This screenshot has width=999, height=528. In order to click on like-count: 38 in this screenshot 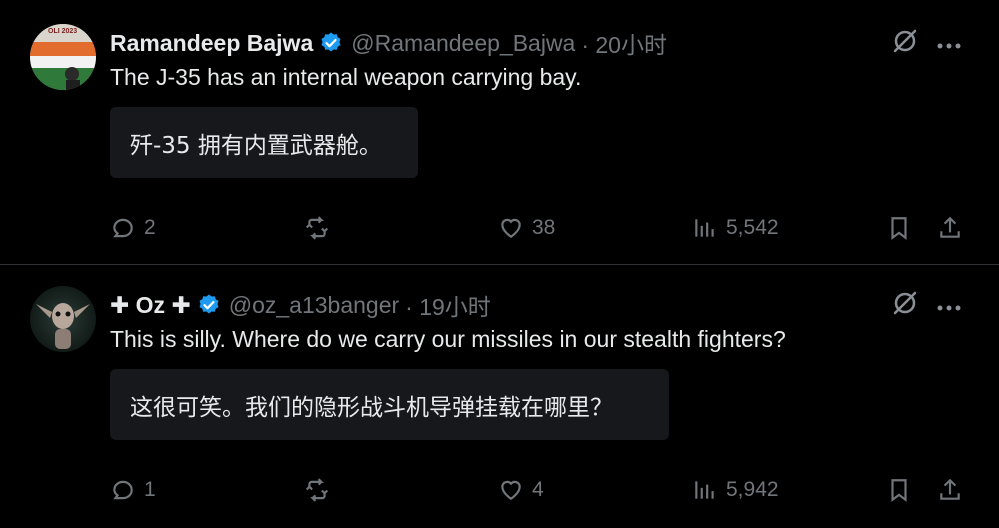, I will do `click(544, 227)`.